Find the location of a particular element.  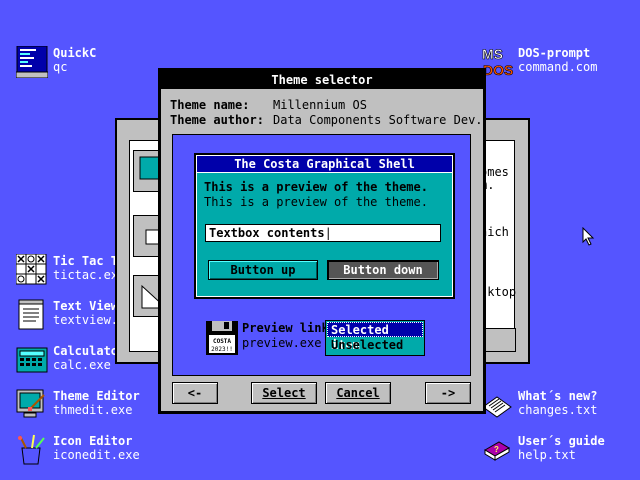

floppy-disk-icon: COSTA 2023!! is located at coordinates (222, 338).